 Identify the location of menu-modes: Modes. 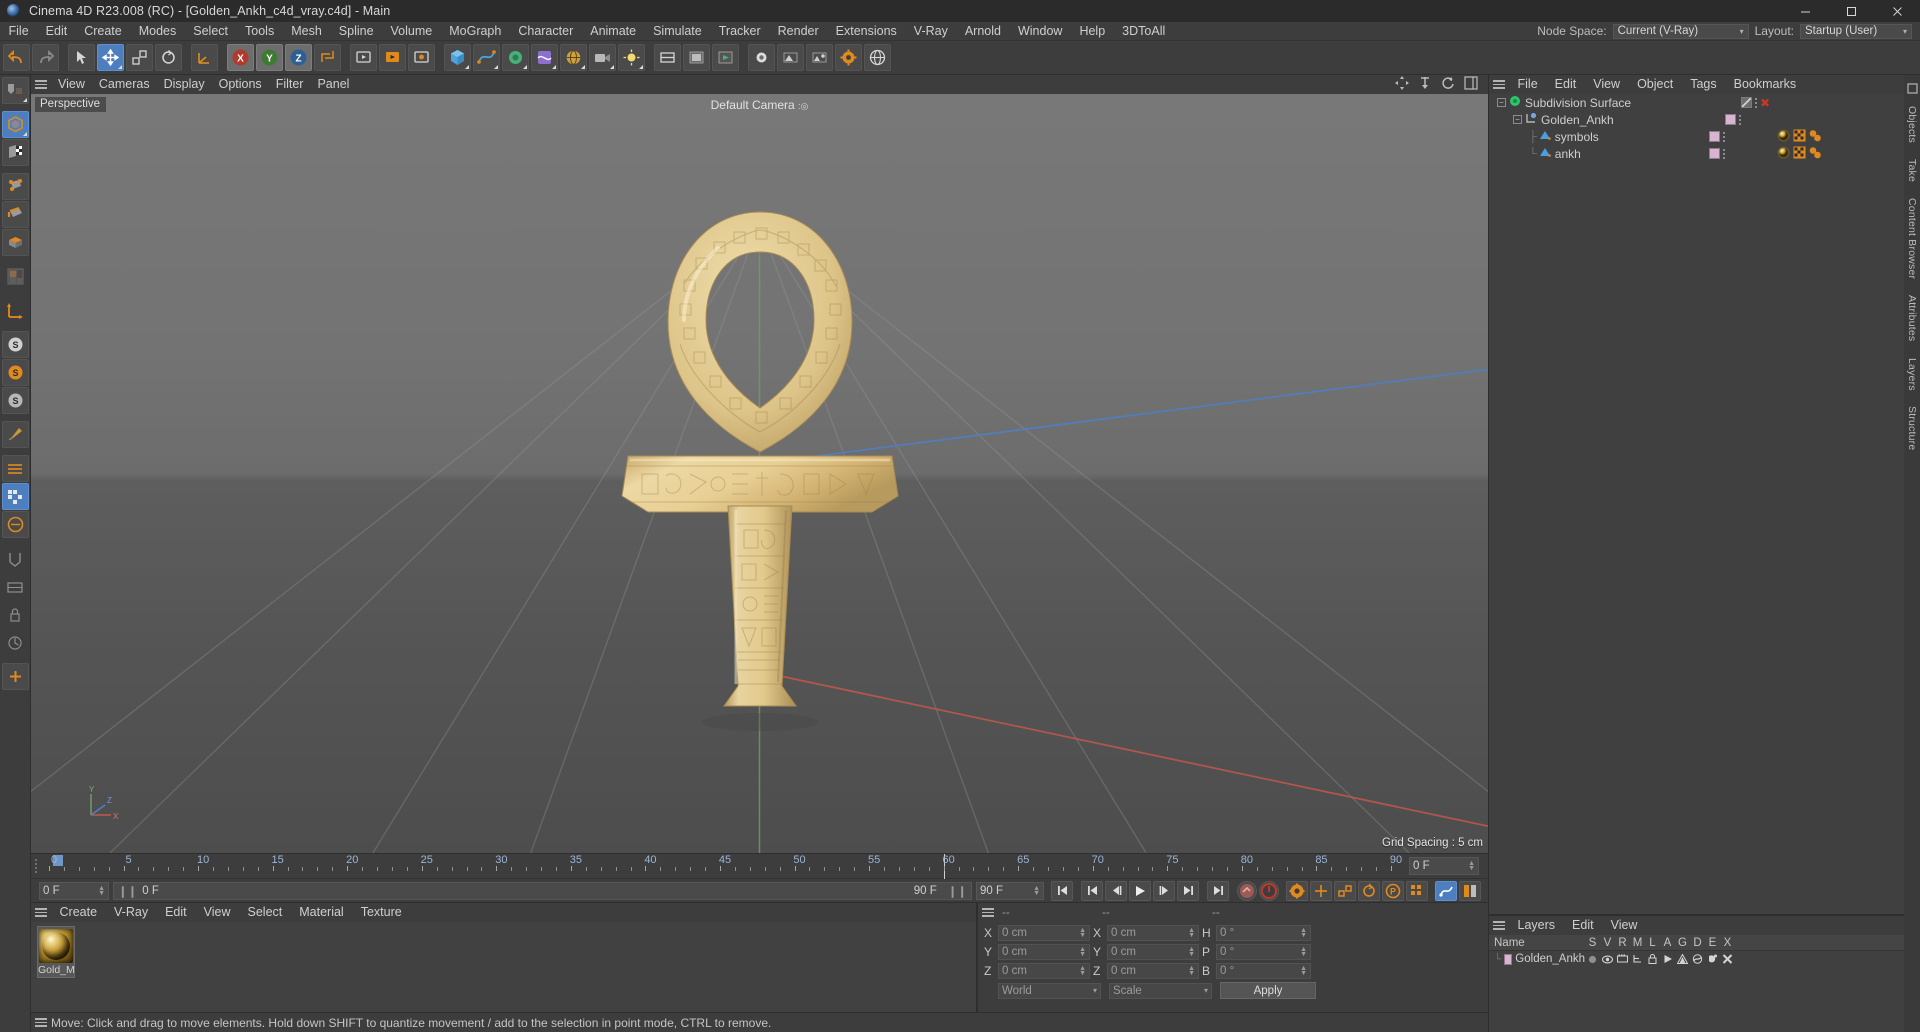
(157, 31).